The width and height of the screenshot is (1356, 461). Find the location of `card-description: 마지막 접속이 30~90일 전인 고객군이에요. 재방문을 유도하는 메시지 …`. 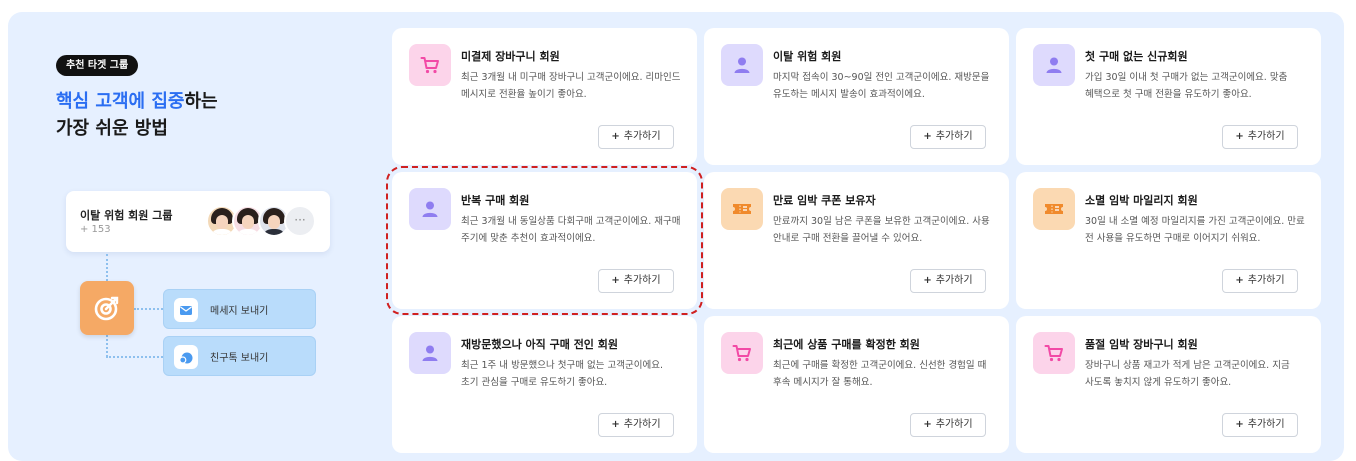

card-description: 마지막 접속이 30~90일 전인 고객군이에요. 재방문을 유도하는 메시지 … is located at coordinates (881, 86).